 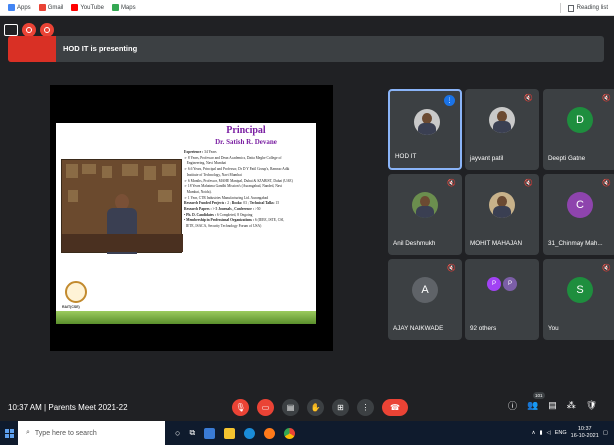 What do you see at coordinates (532, 405) in the screenshot?
I see `people-icon: 👥` at bounding box center [532, 405].